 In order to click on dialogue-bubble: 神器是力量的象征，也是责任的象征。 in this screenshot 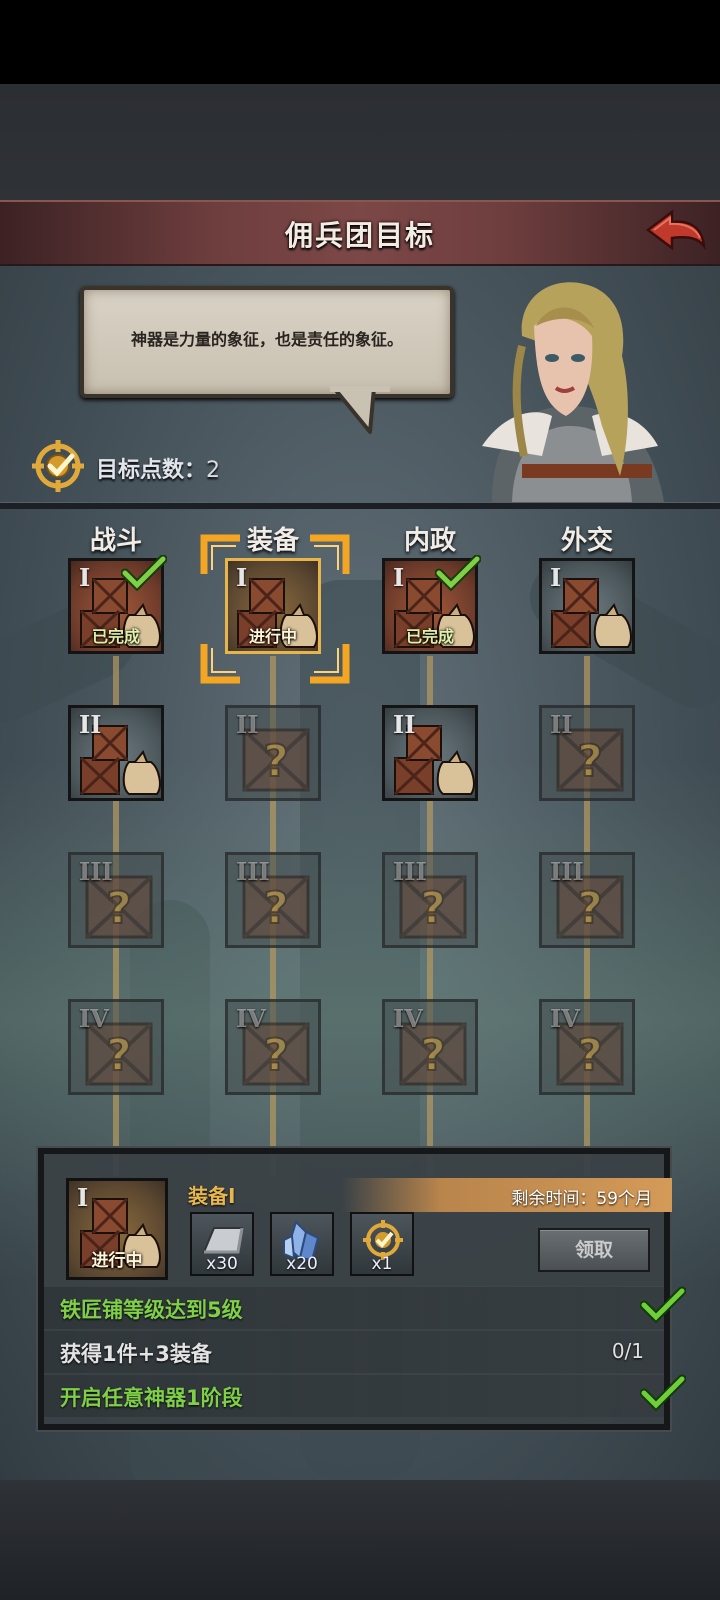, I will do `click(267, 342)`.